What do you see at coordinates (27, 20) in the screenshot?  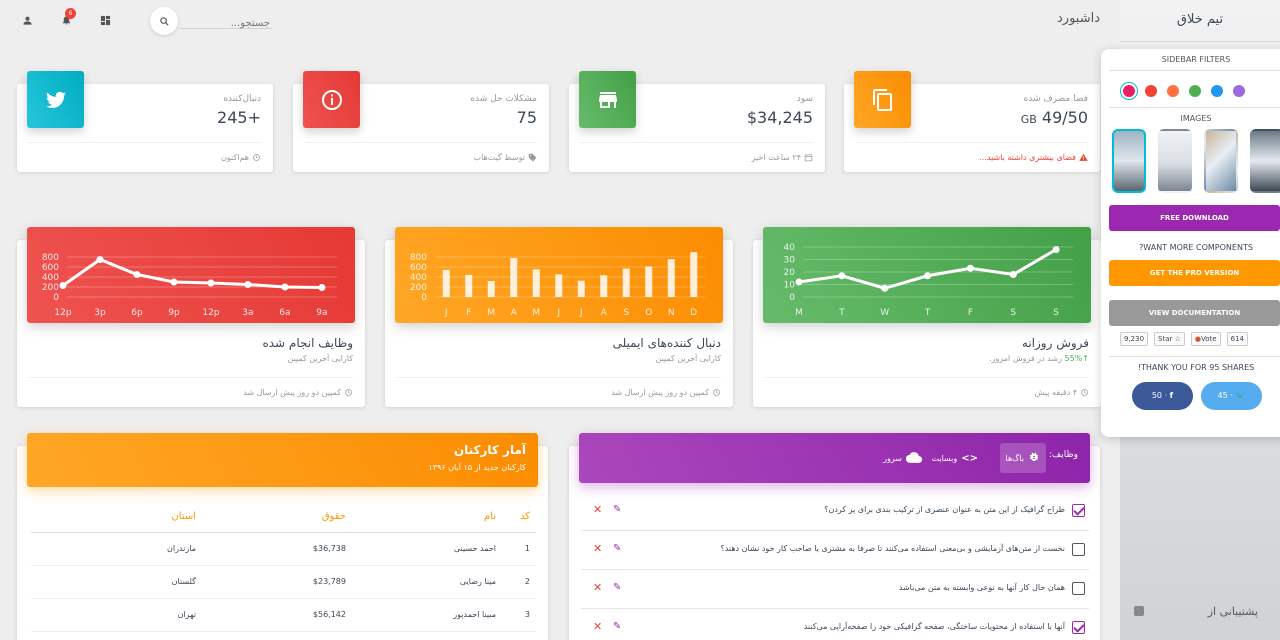 I see `person-icon` at bounding box center [27, 20].